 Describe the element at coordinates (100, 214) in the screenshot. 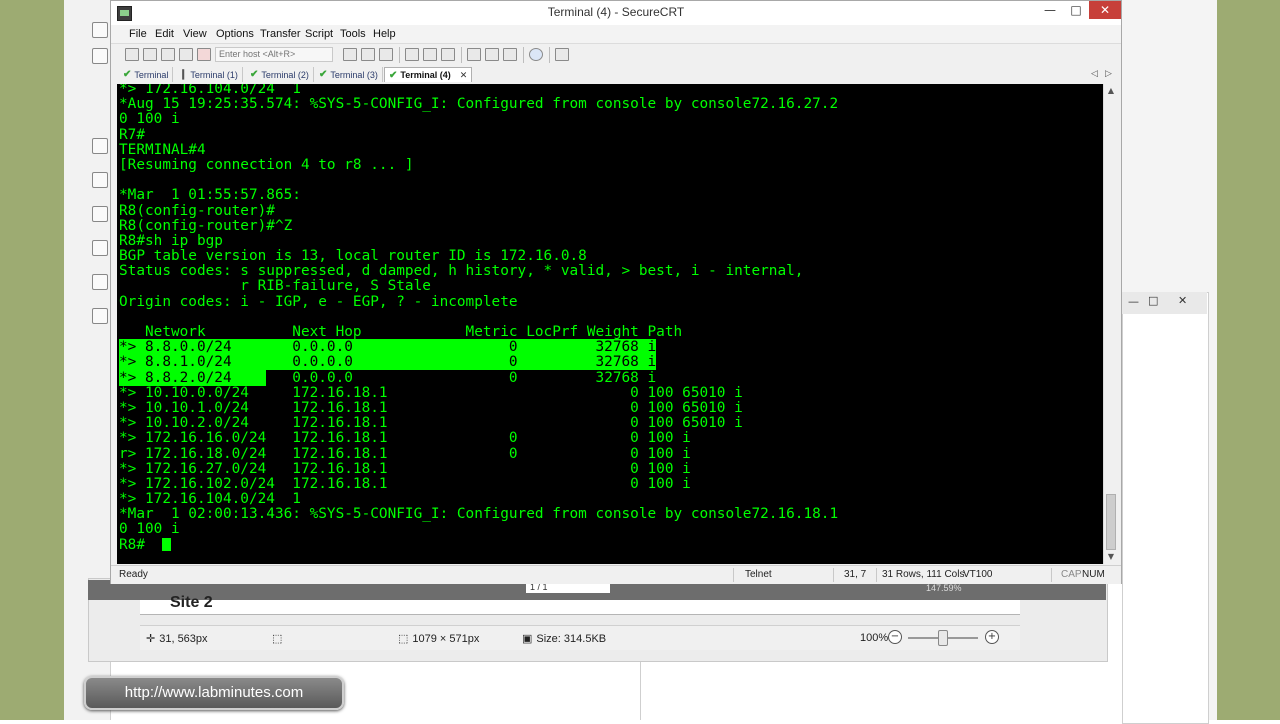

I see `eraser-icon` at that location.